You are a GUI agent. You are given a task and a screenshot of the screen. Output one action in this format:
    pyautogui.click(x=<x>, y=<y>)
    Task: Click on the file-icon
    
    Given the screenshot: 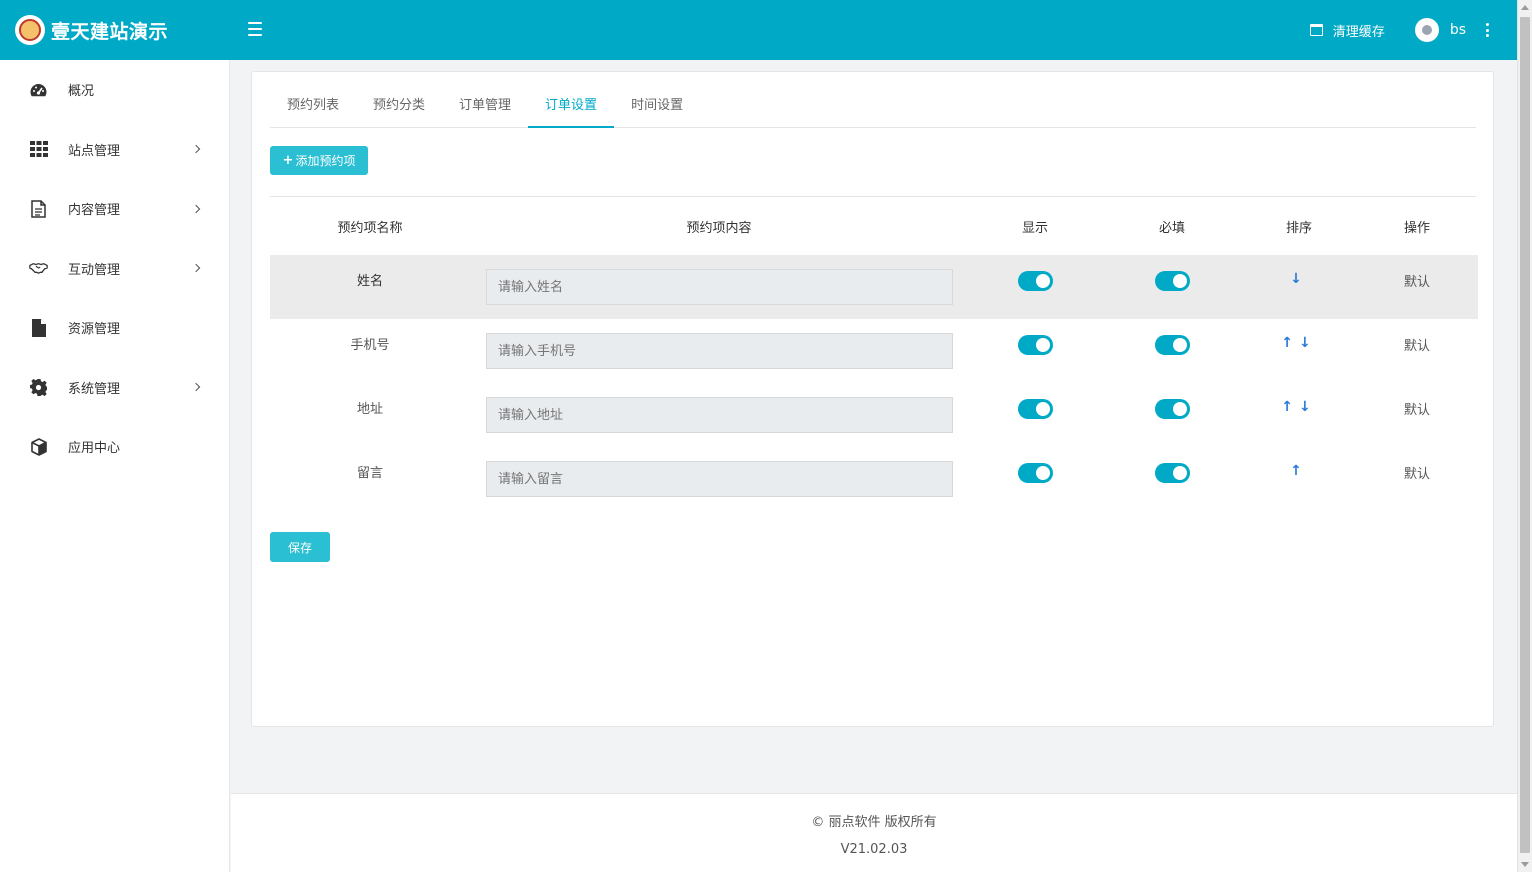 What is the action you would take?
    pyautogui.click(x=38, y=327)
    